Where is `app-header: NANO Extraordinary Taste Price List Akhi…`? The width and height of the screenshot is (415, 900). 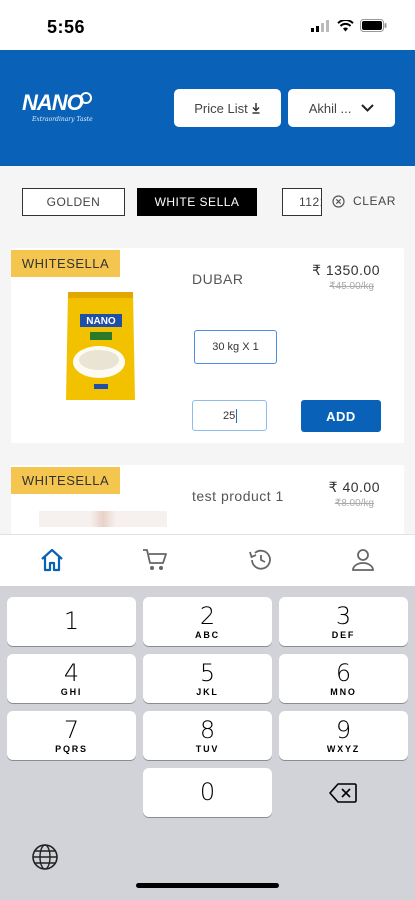 app-header: NANO Extraordinary Taste Price List Akhi… is located at coordinates (207, 108).